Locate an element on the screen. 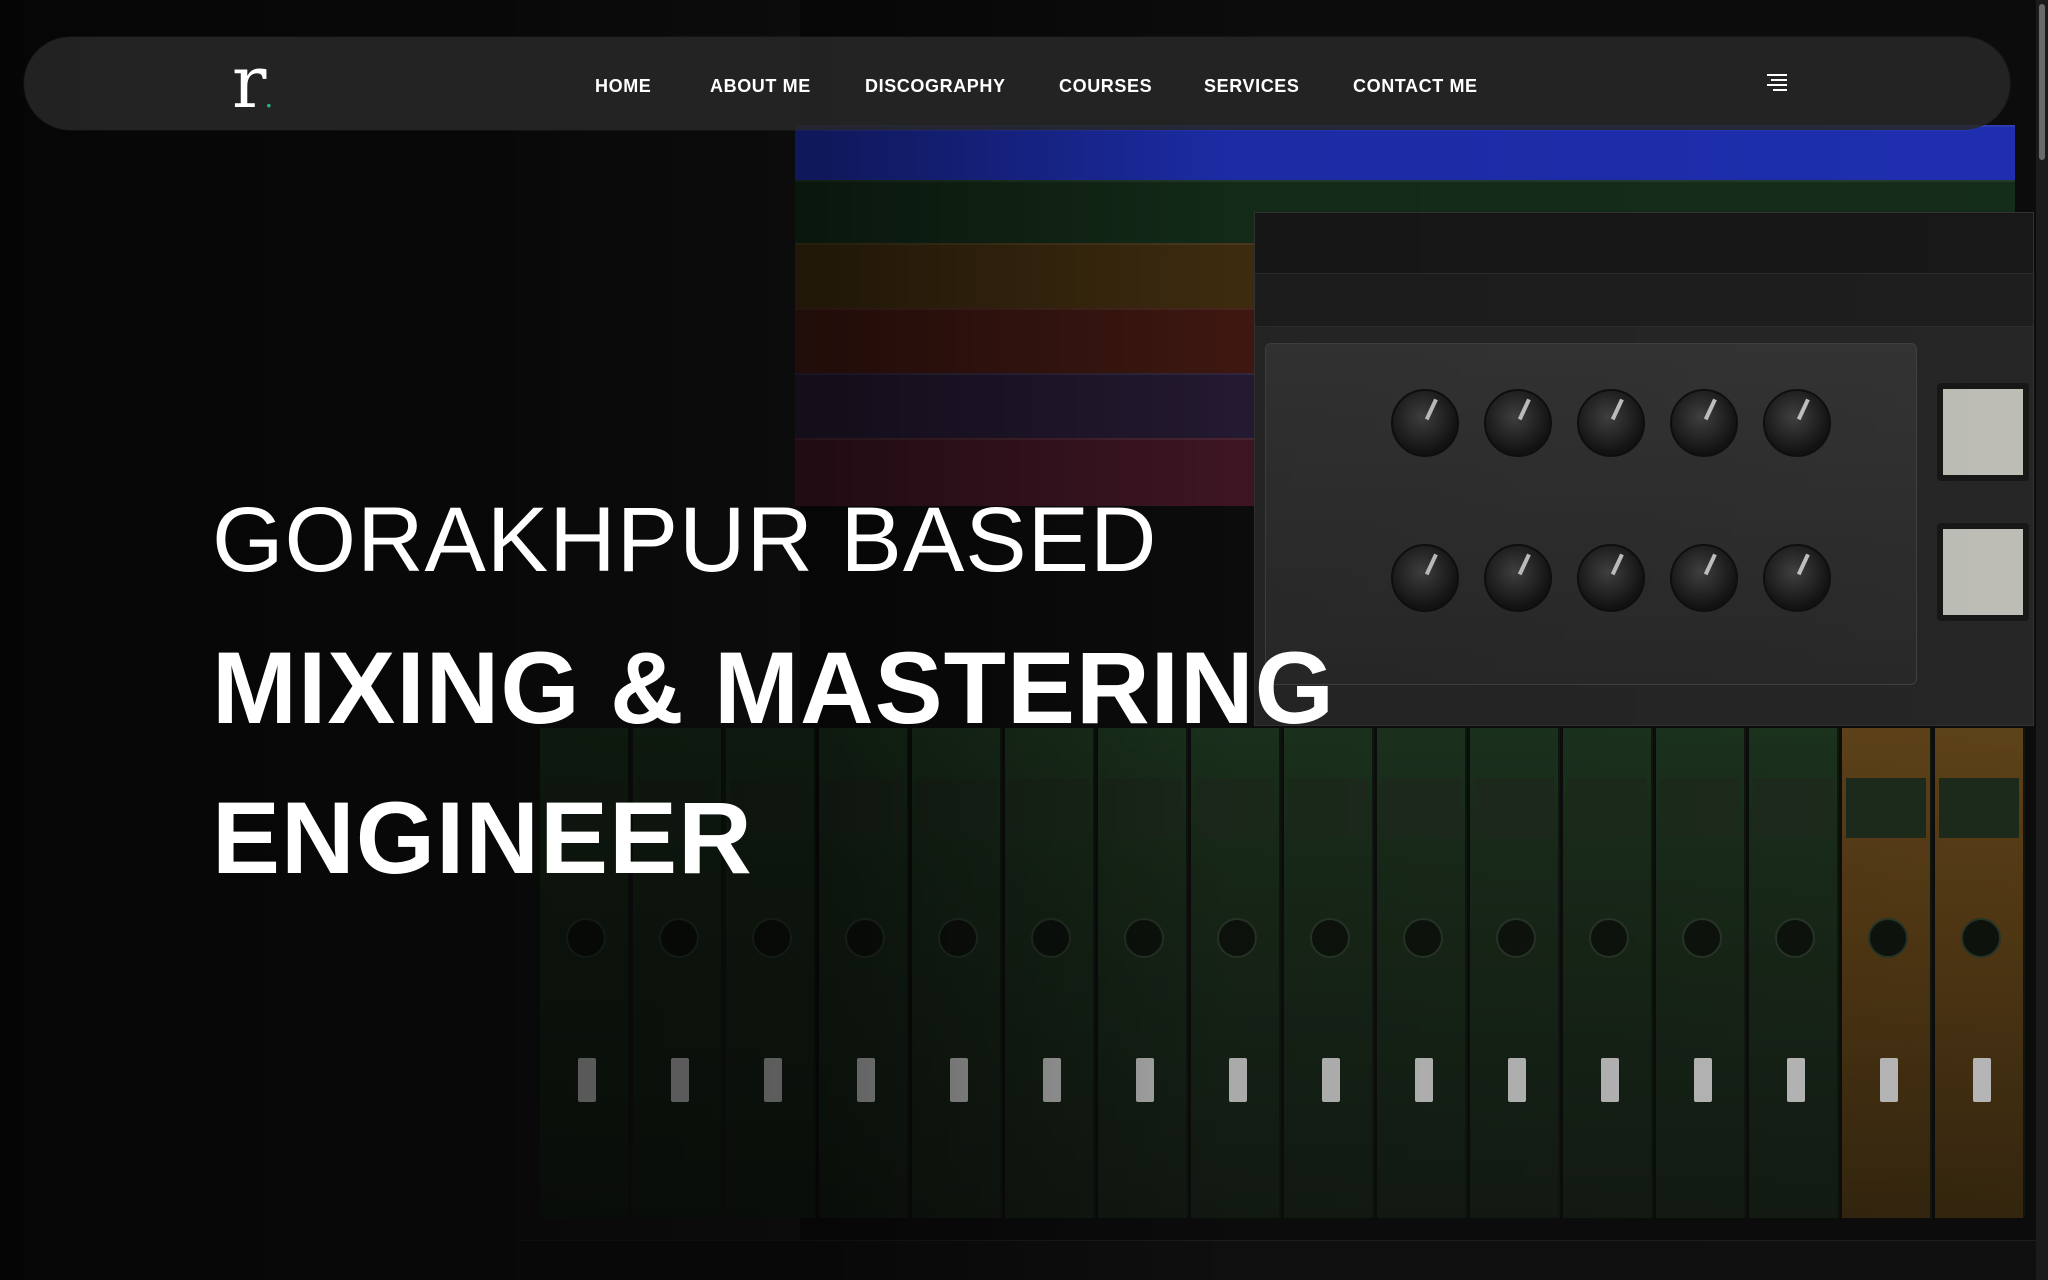 The width and height of the screenshot is (2048, 1280). nav-item-home: HOME is located at coordinates (623, 86).